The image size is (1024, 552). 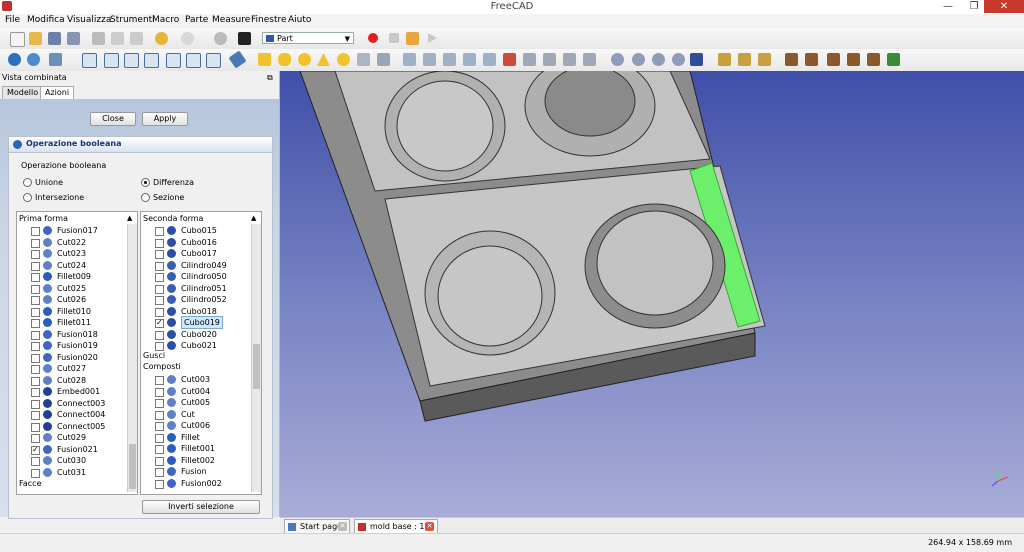 I want to click on first-list-scrollbar, so click(x=132, y=358).